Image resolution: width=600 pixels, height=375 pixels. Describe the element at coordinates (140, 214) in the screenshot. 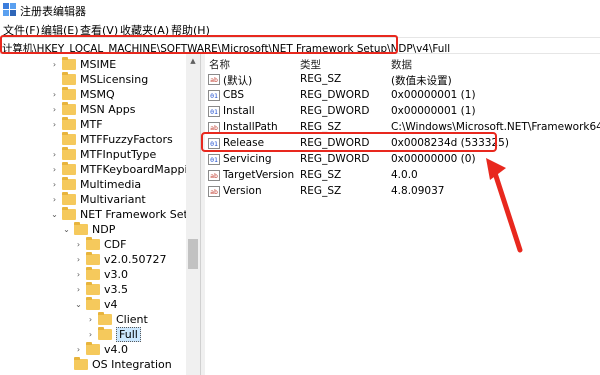

I see `tree-item-label: NET Framework Setup` at that location.